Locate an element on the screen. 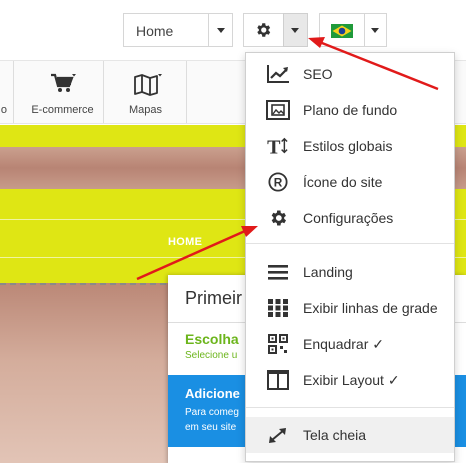 Image resolution: width=466 pixels, height=463 pixels. top-bar: Home is located at coordinates (233, 30).